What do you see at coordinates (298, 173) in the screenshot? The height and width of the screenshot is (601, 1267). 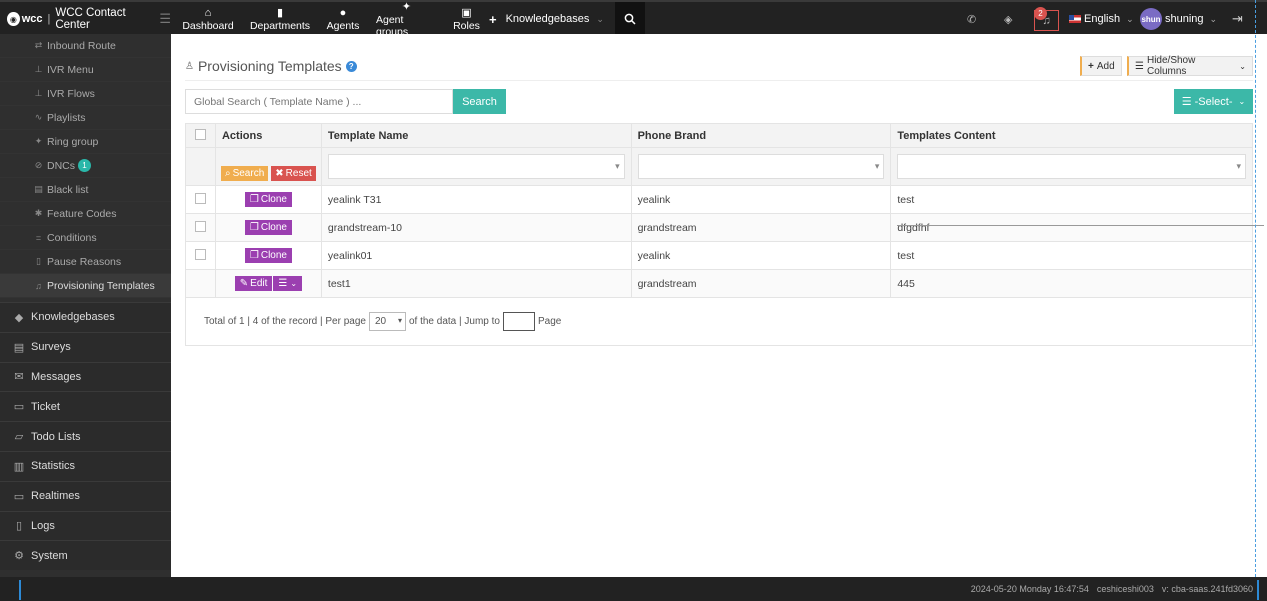 I see `filter-reset-label: Reset` at bounding box center [298, 173].